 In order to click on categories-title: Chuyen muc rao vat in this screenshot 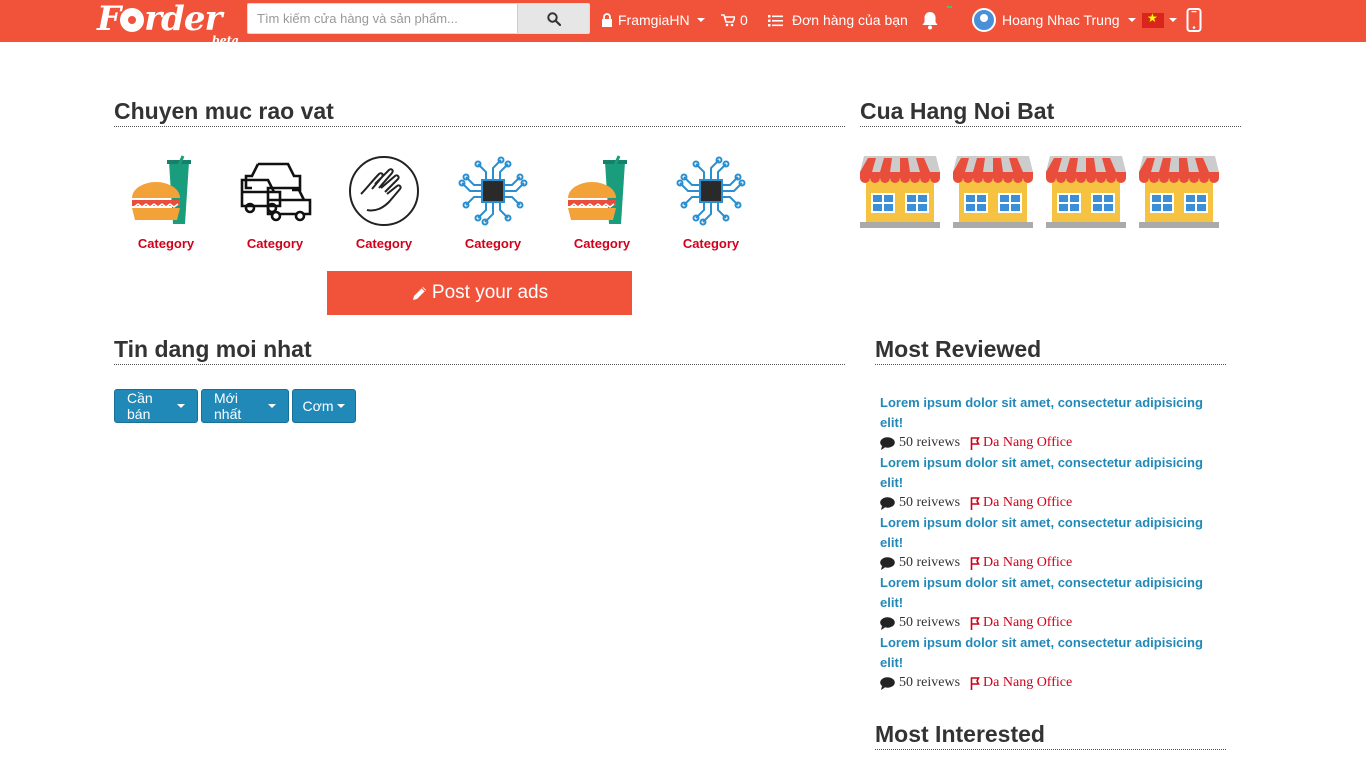, I will do `click(479, 112)`.